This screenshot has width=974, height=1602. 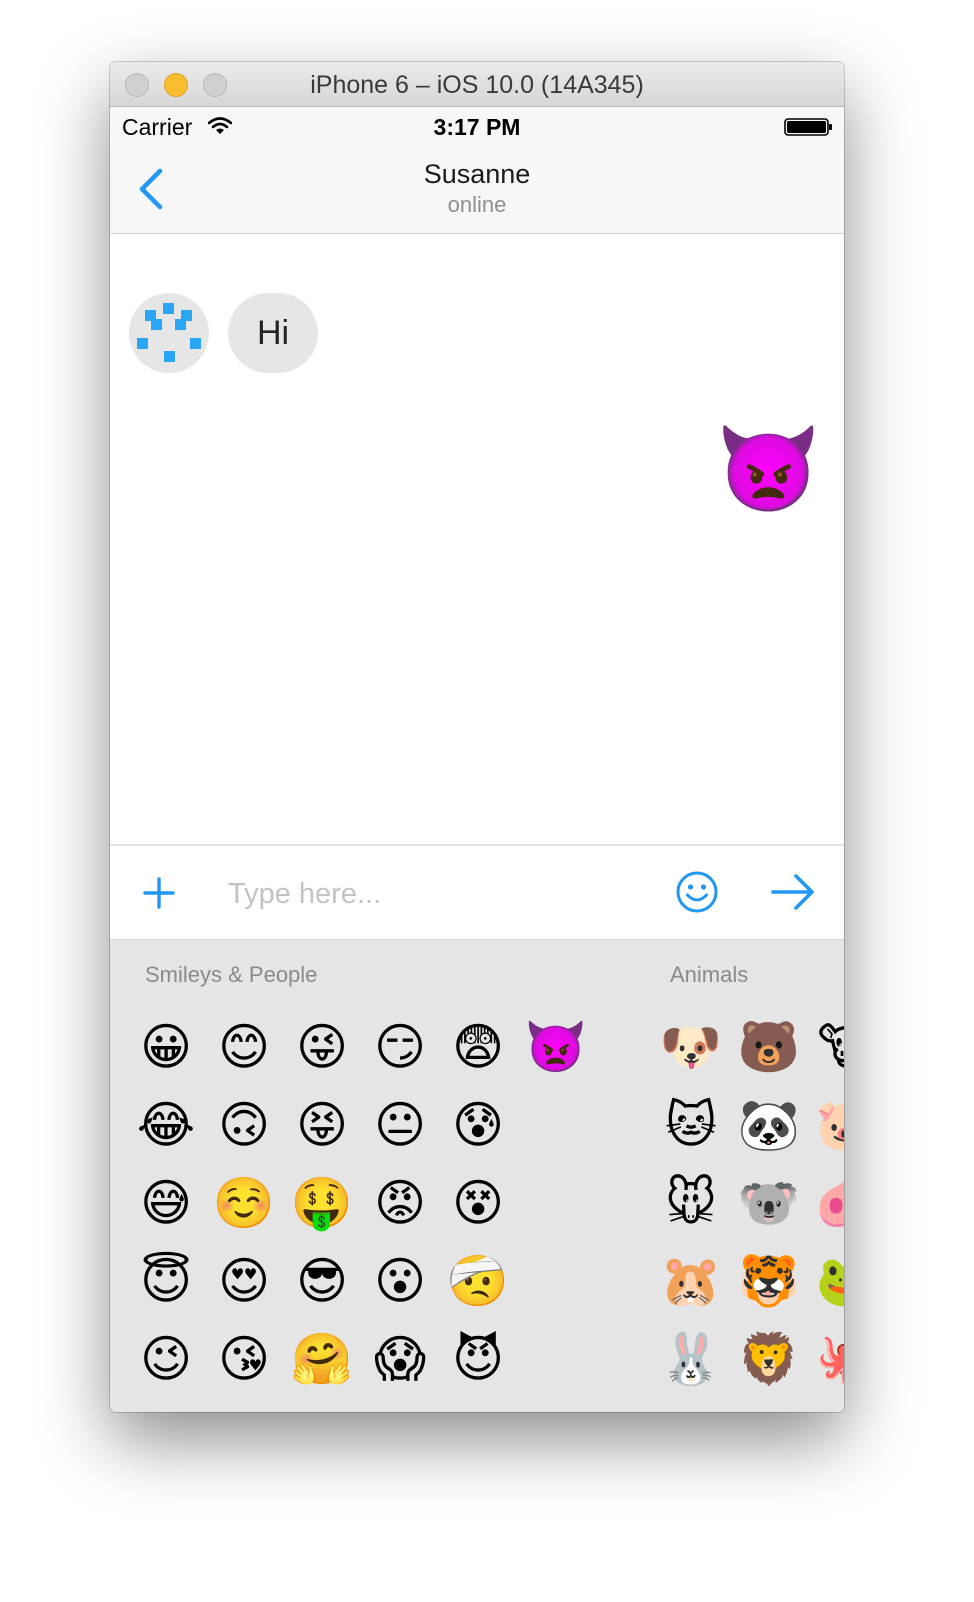 I want to click on avatar, so click(x=169, y=333).